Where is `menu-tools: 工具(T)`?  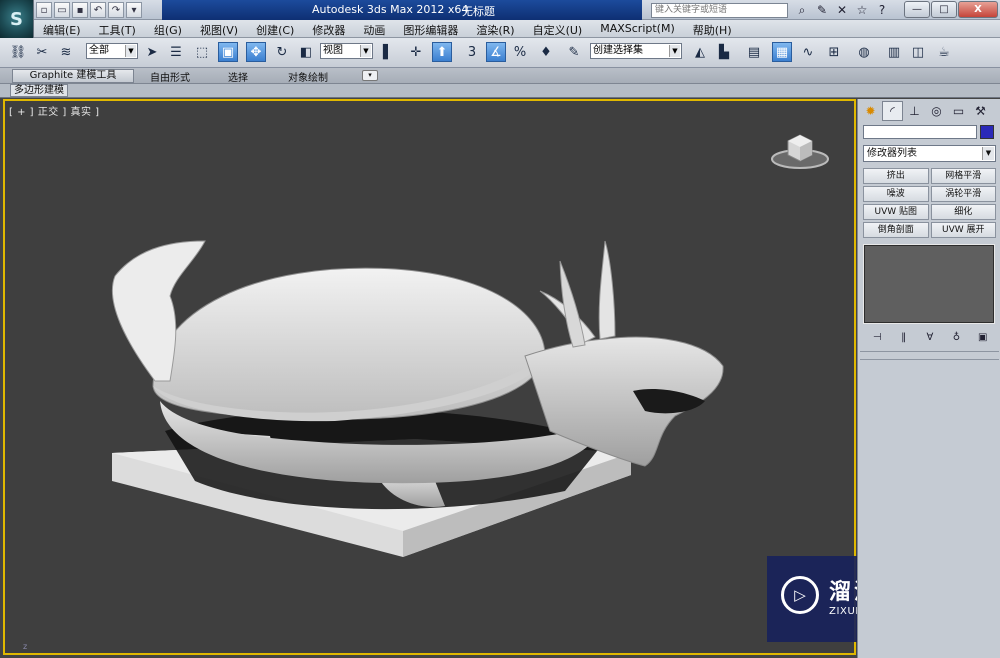
menu-tools: 工具(T) is located at coordinates (117, 28).